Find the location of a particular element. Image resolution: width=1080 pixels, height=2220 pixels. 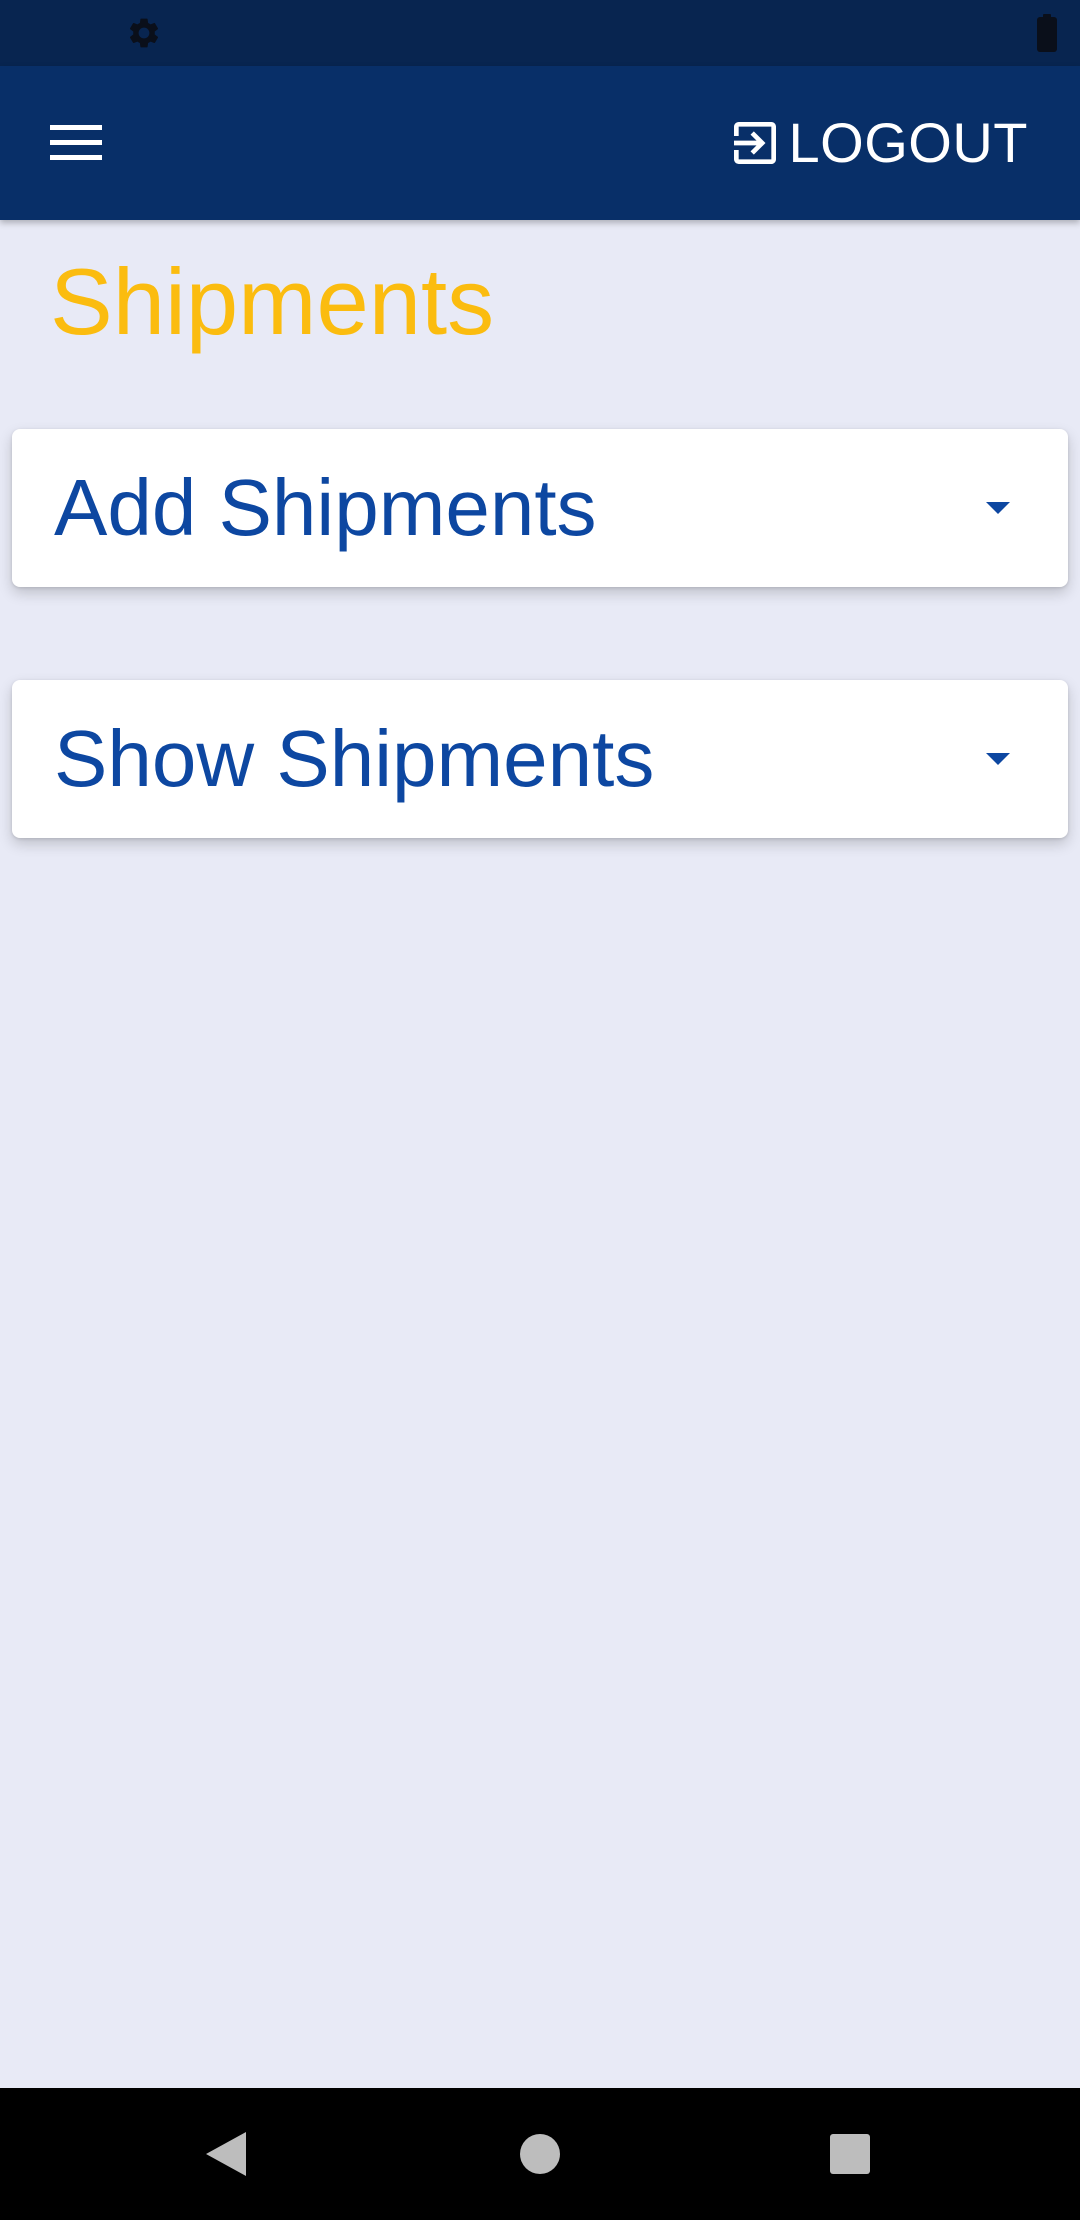

hamburger-menu-icon is located at coordinates (76, 142).